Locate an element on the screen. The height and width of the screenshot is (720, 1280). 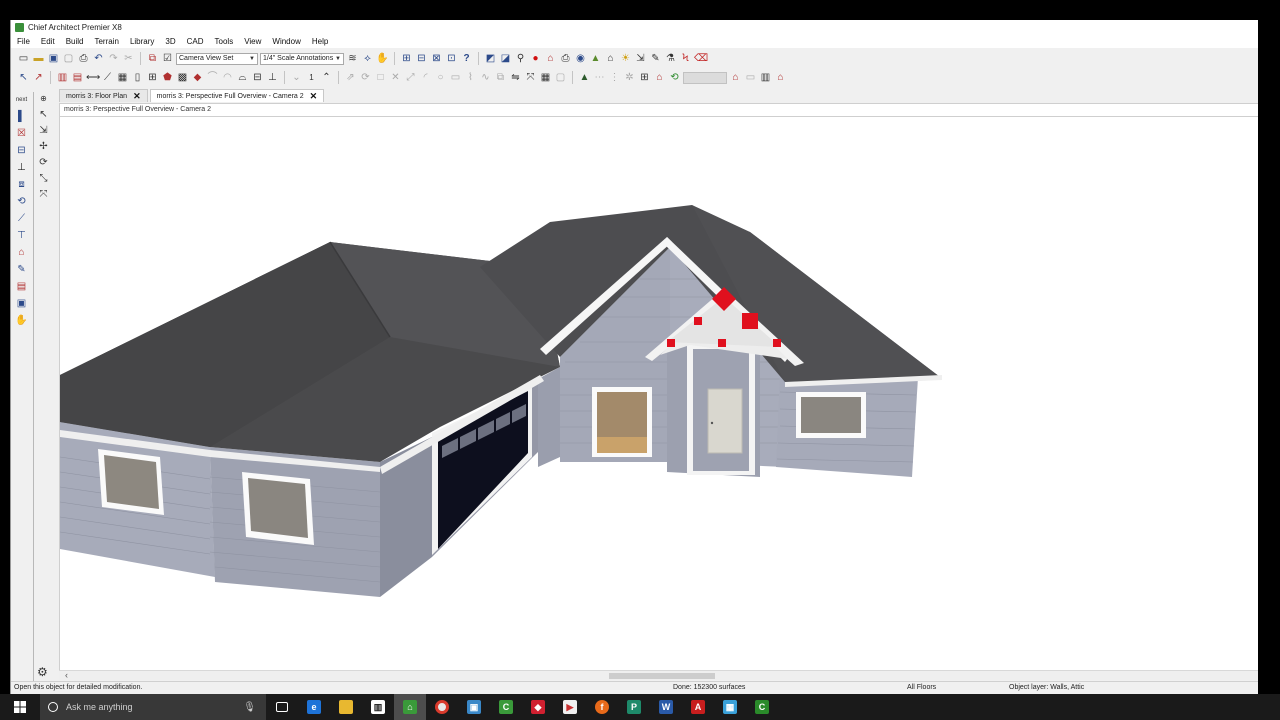
scrollbar-thumb is located at coordinates (662, 676).